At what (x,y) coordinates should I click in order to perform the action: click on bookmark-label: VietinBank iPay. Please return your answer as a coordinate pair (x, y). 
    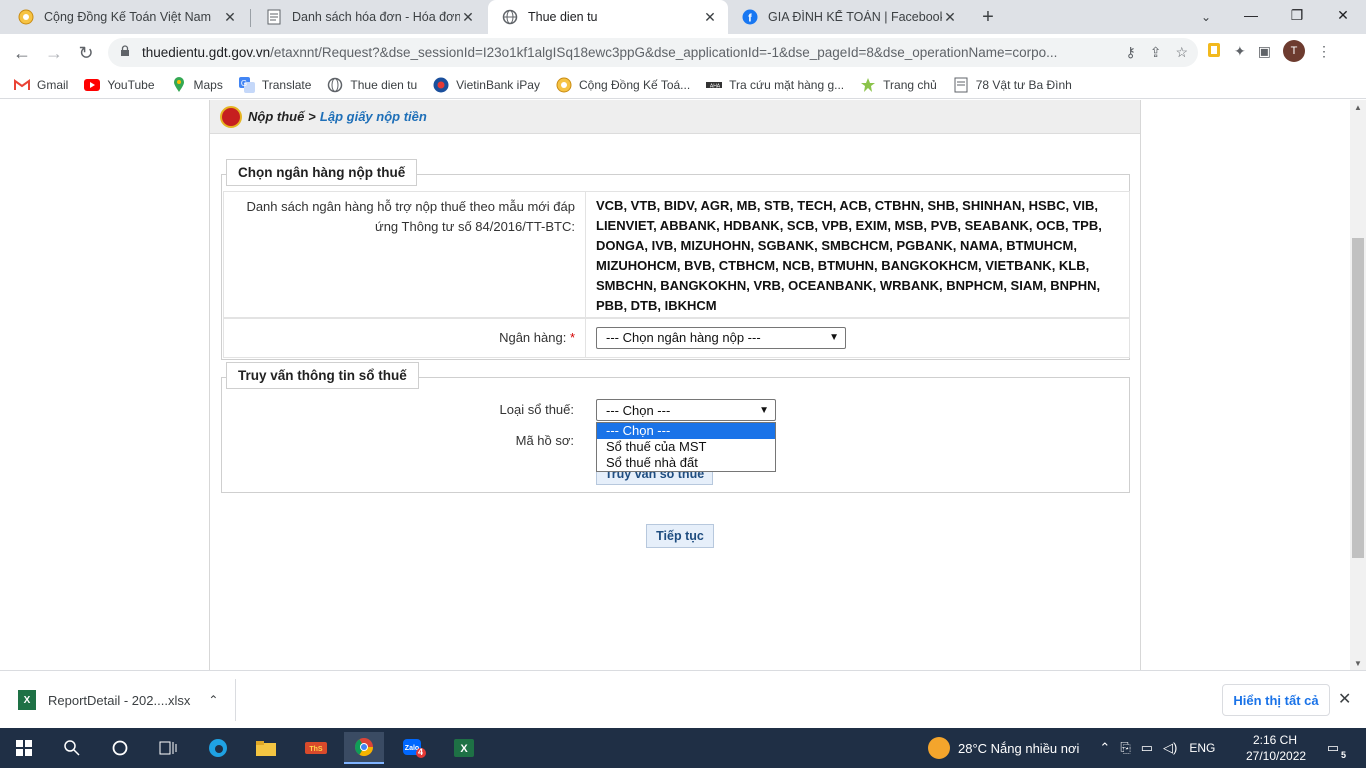
    Looking at the image, I should click on (498, 84).